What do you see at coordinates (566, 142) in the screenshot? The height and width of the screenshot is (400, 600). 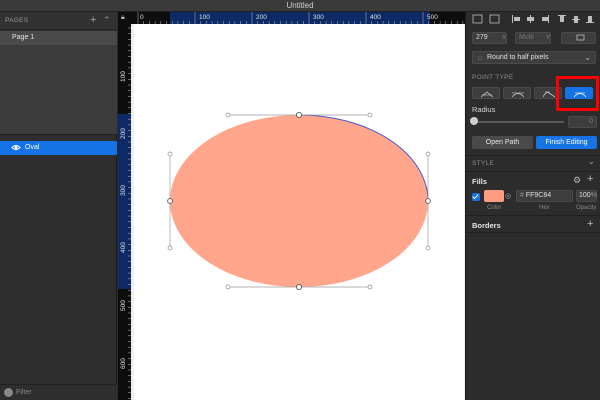 I see `finish-editing-button: Finish Editing` at bounding box center [566, 142].